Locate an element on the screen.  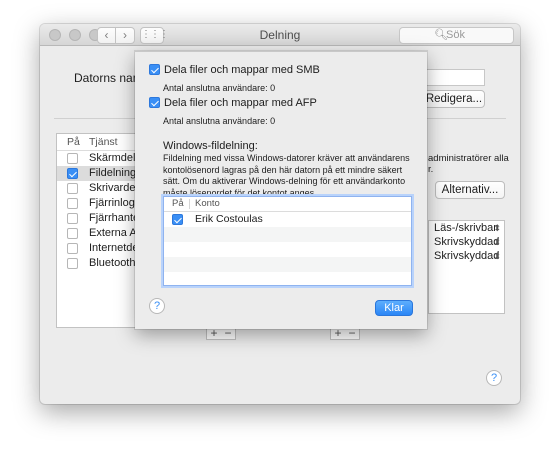
column-header-service: Tjänst is located at coordinates (103, 142).